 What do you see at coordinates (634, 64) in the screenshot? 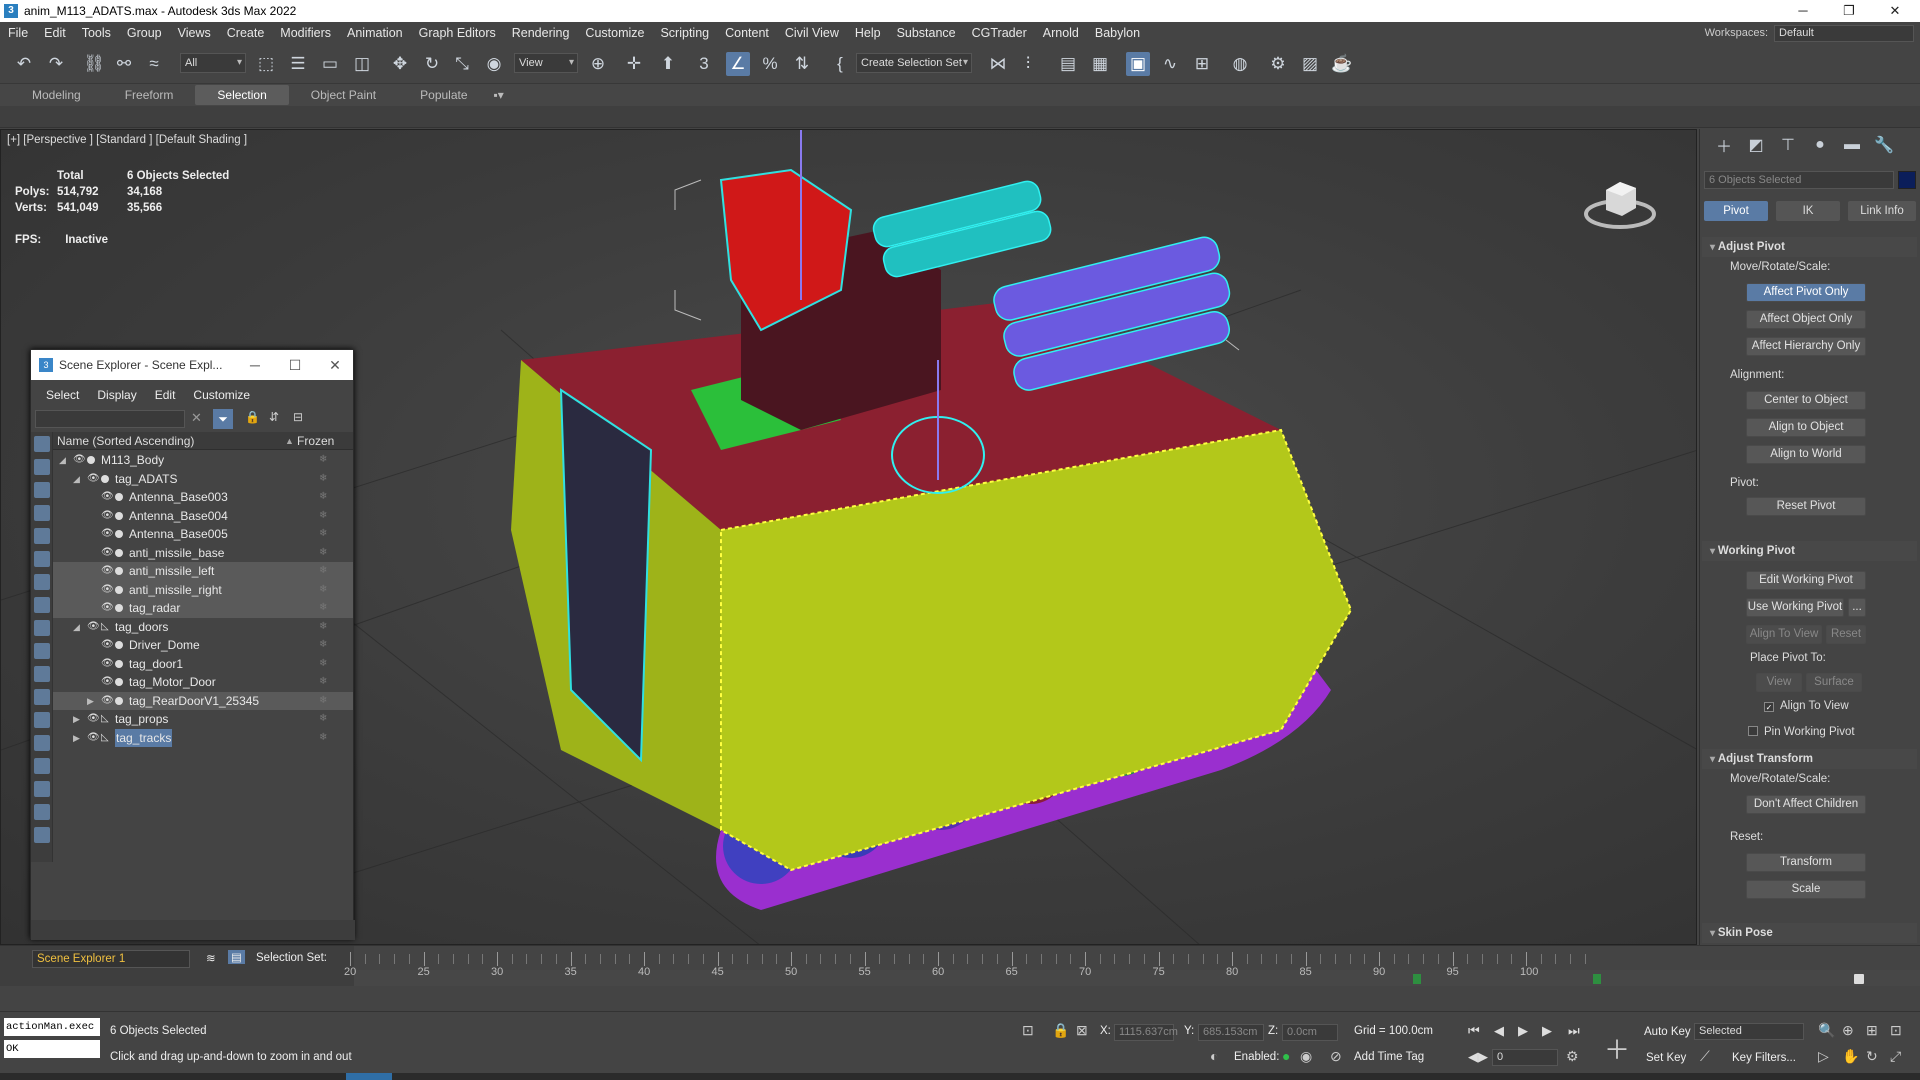
I see `transform-gizmo-icon: ✛` at bounding box center [634, 64].